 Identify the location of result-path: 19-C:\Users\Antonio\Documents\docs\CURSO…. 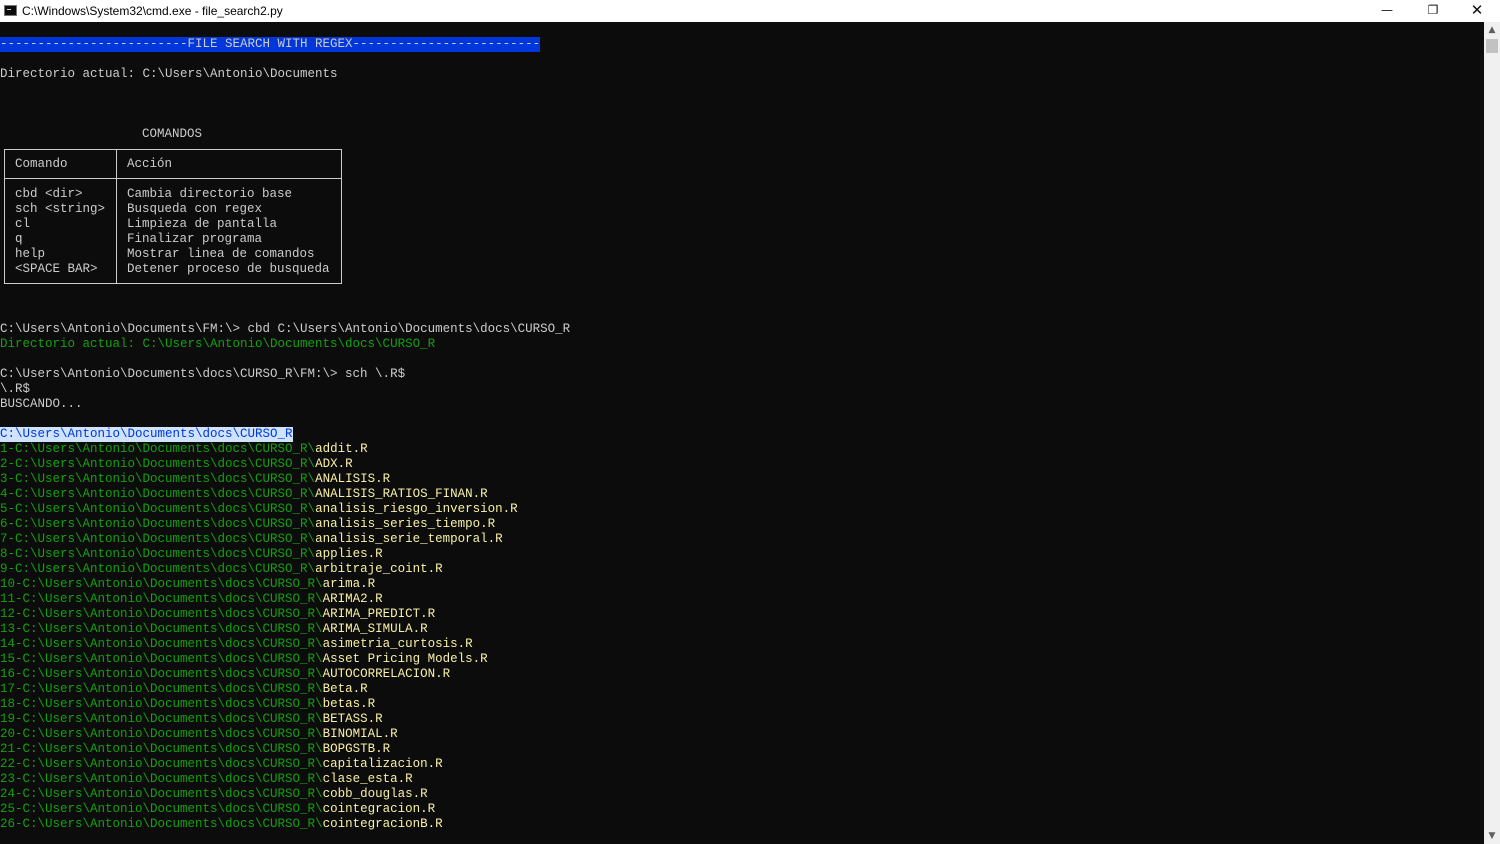
(161, 719).